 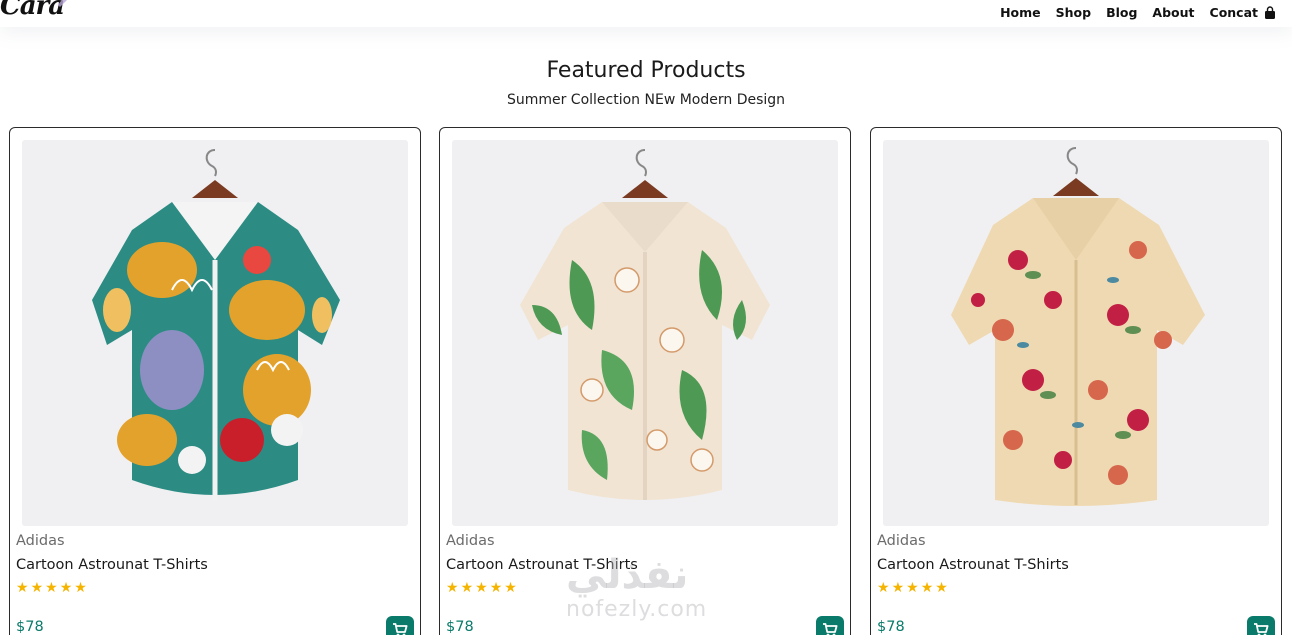 I want to click on main-nav: Home Shop Blog About Concat, so click(x=1138, y=12).